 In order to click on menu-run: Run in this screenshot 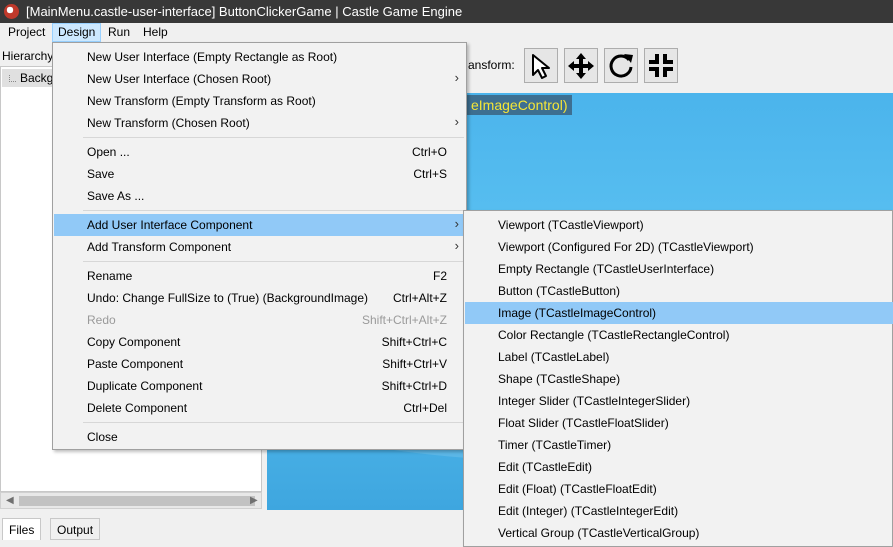, I will do `click(119, 32)`.